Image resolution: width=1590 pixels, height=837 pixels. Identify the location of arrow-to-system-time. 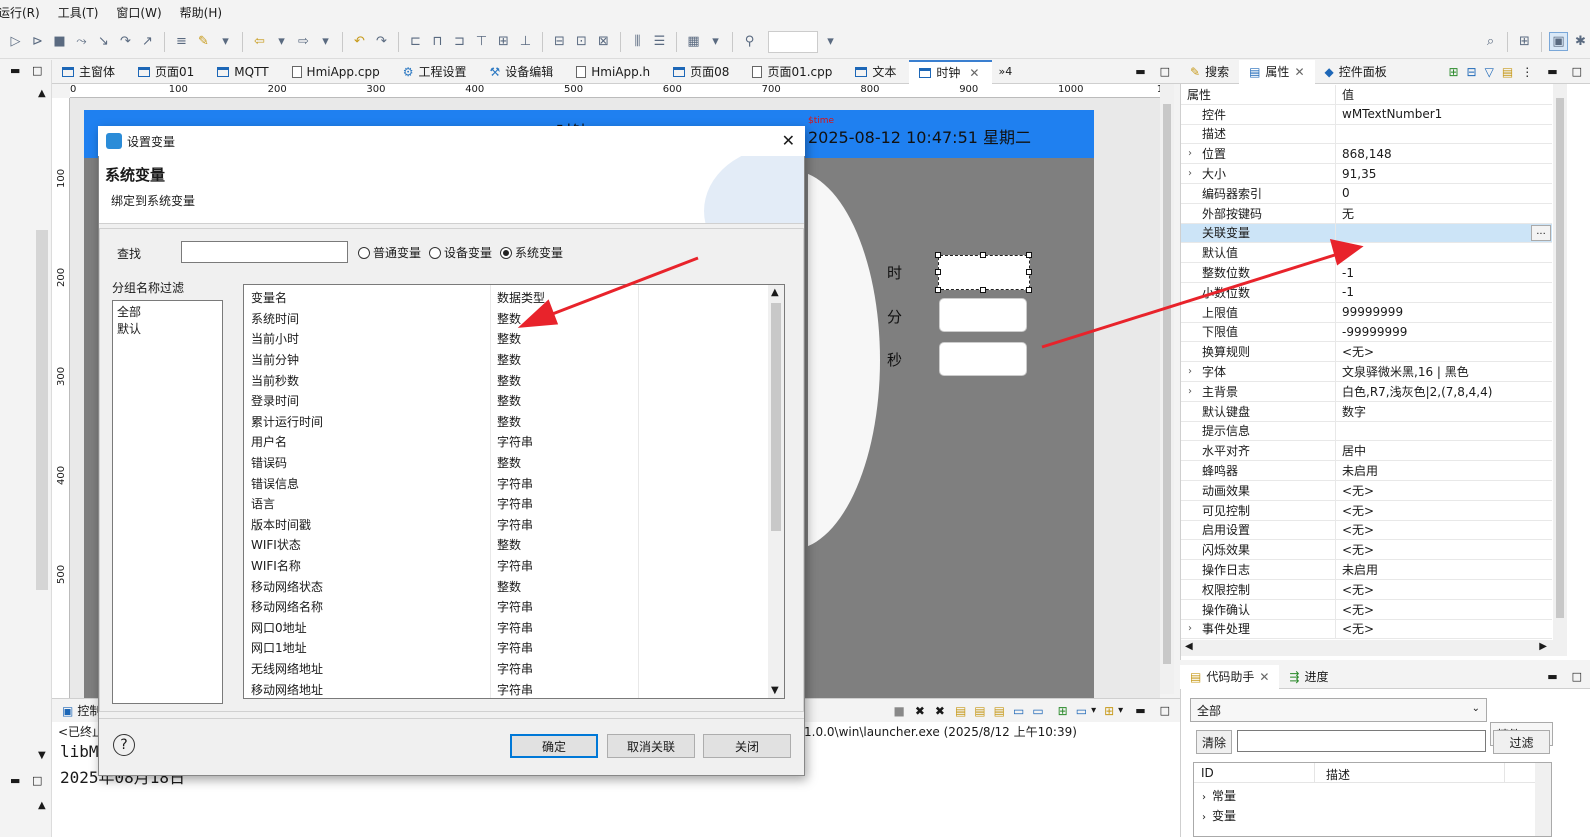
(620, 288).